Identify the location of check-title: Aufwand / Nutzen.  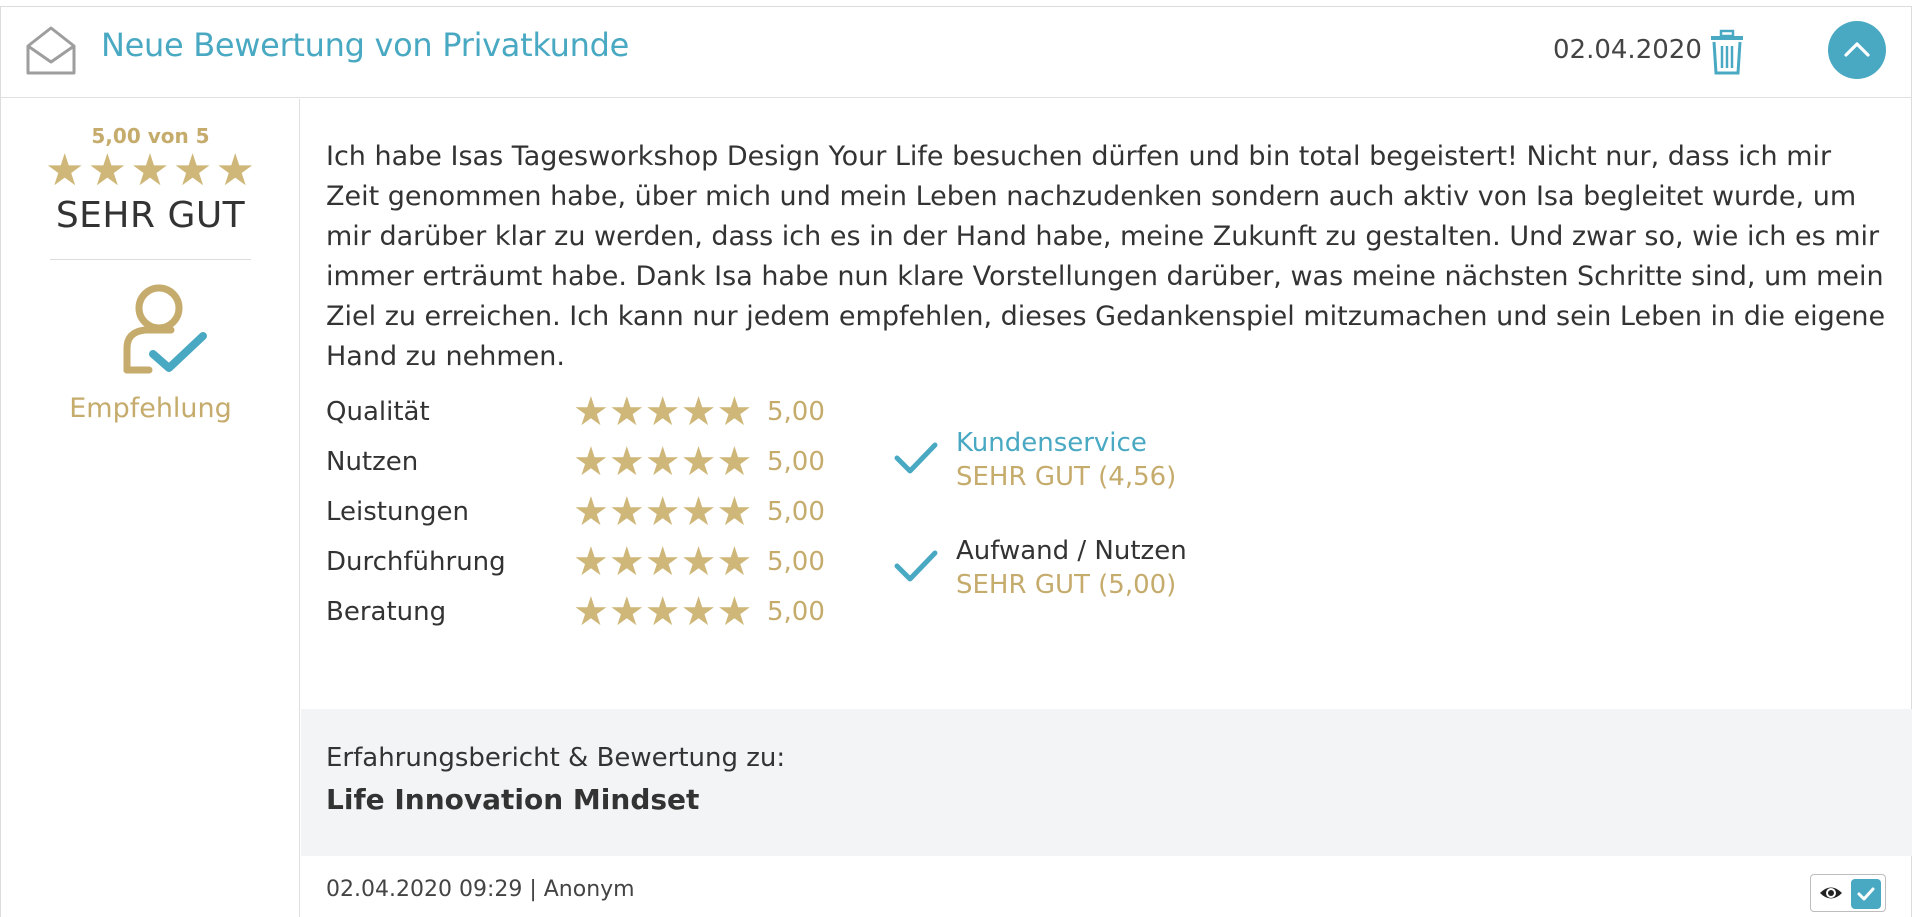
(1071, 551).